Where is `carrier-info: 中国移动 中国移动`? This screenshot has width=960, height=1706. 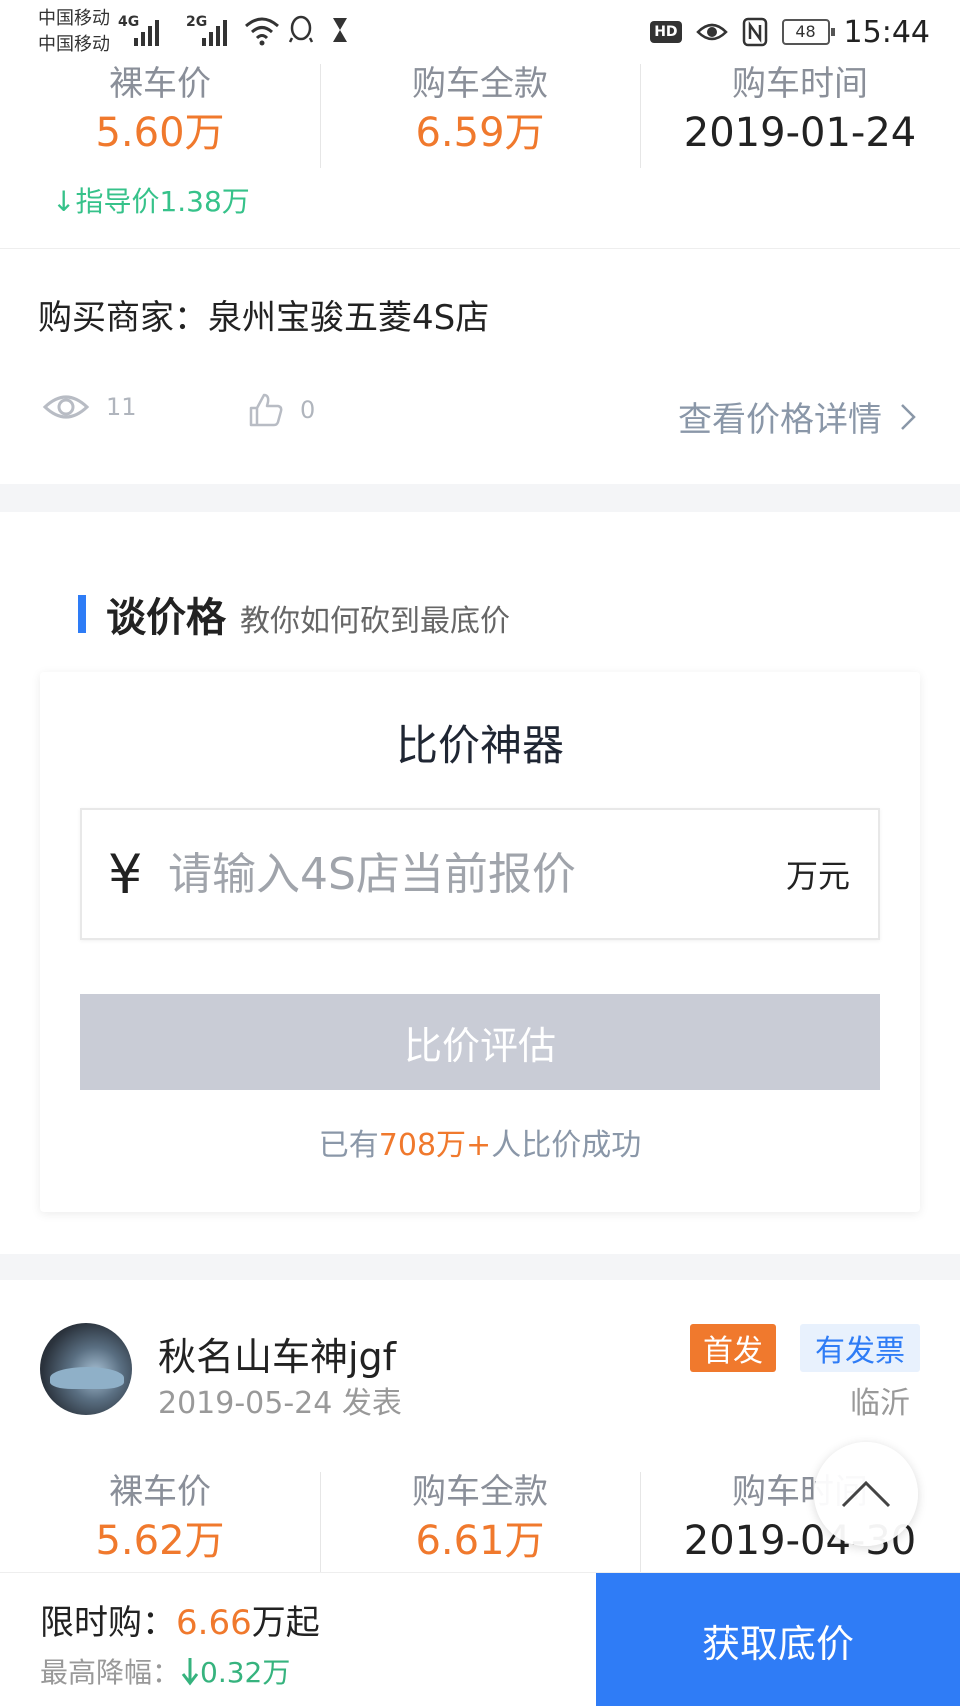
carrier-info: 中国移动 中国移动 is located at coordinates (74, 32).